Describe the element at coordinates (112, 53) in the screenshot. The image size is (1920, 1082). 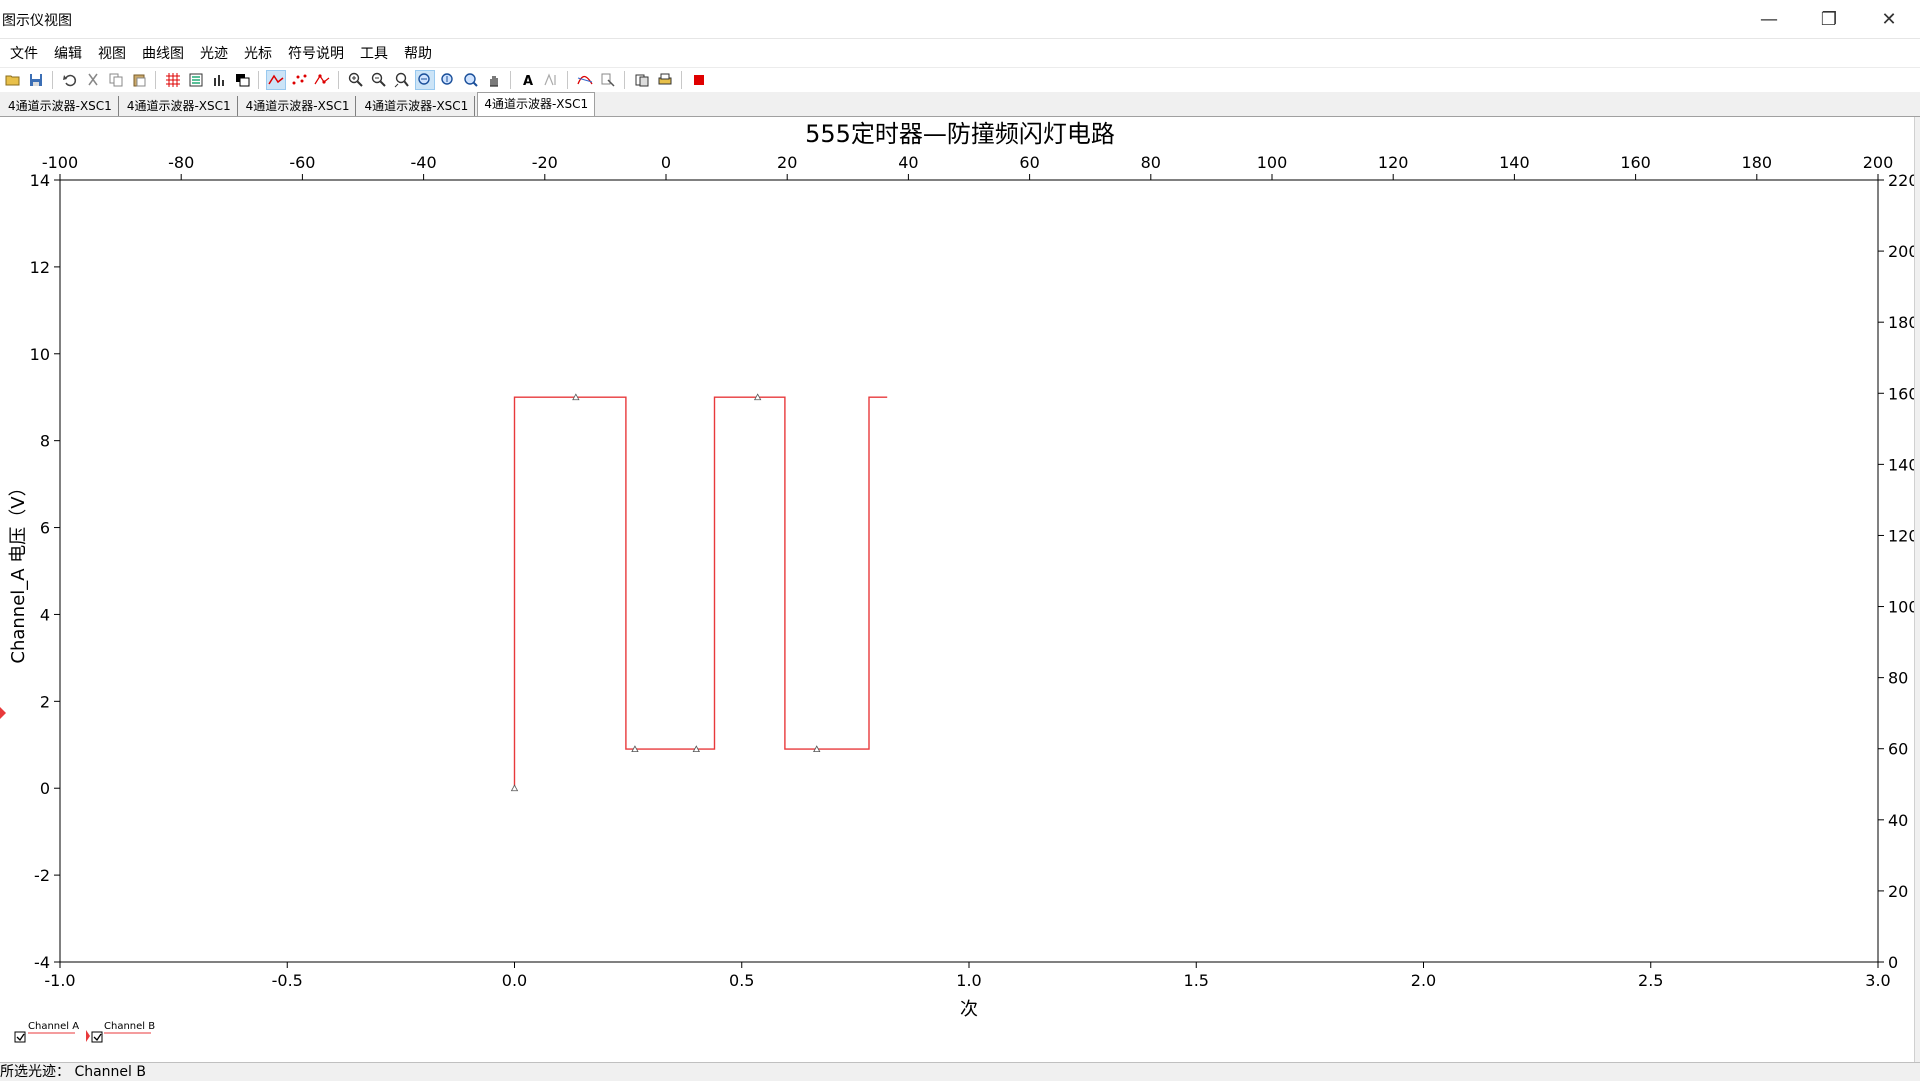
I see `menu-view: 视图` at that location.